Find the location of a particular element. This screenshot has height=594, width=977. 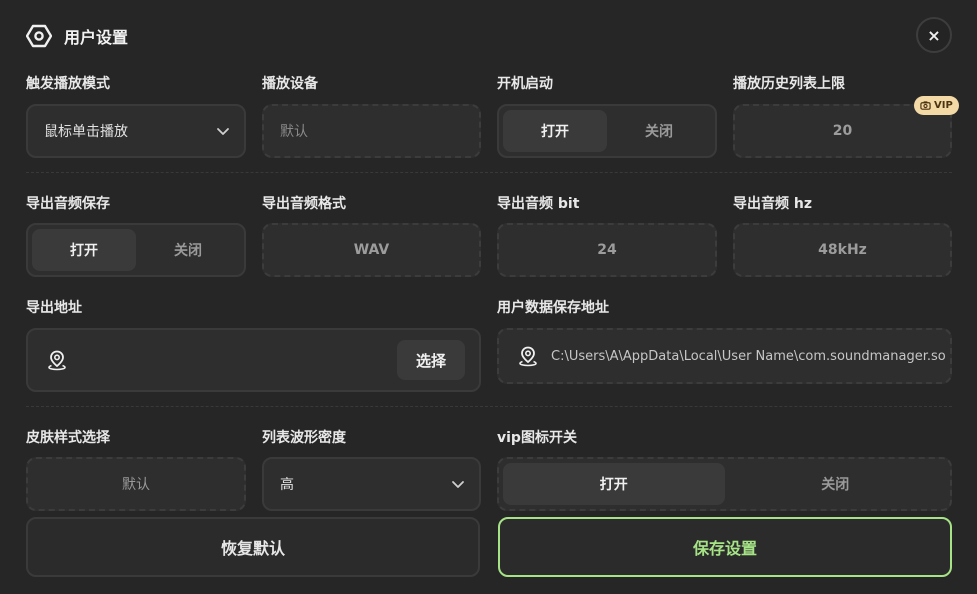

trigger-mode-value: 鼠标单击播放 is located at coordinates (86, 132).